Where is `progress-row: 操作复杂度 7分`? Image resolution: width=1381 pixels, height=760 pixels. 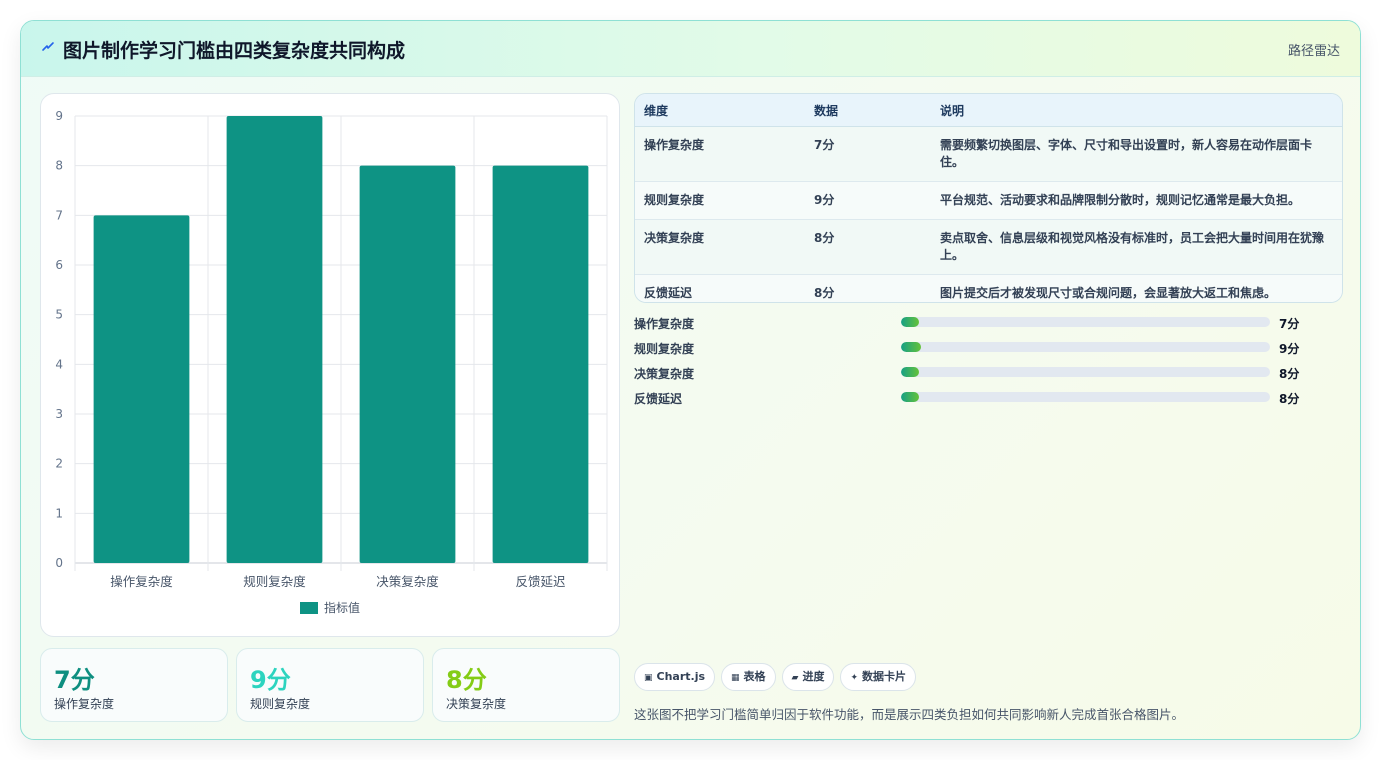
progress-row: 操作复杂度 7分 is located at coordinates (987, 325).